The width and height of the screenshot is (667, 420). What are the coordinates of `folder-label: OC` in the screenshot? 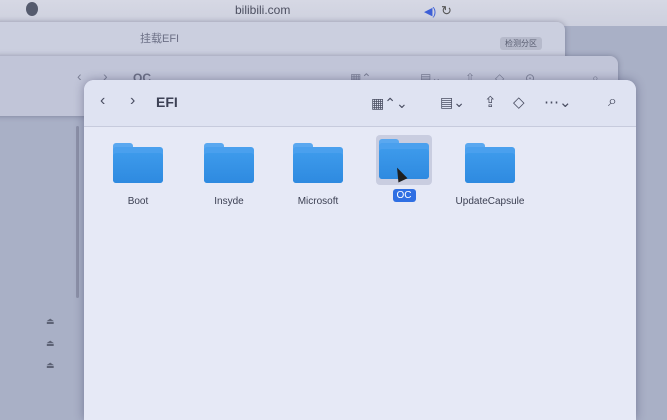 It's located at (404, 195).